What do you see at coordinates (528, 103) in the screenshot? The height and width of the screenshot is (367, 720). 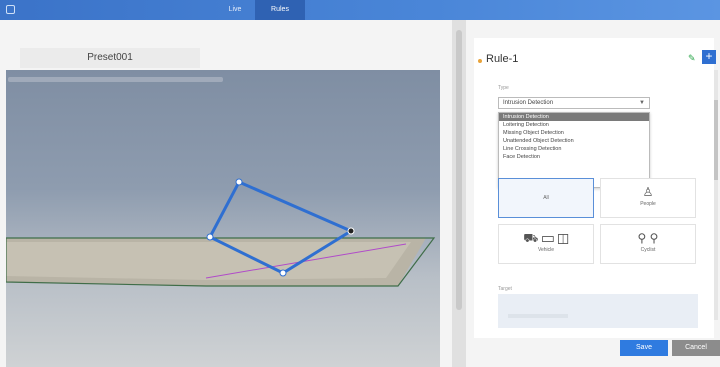 I see `type-select-value: Intrusion Detection` at bounding box center [528, 103].